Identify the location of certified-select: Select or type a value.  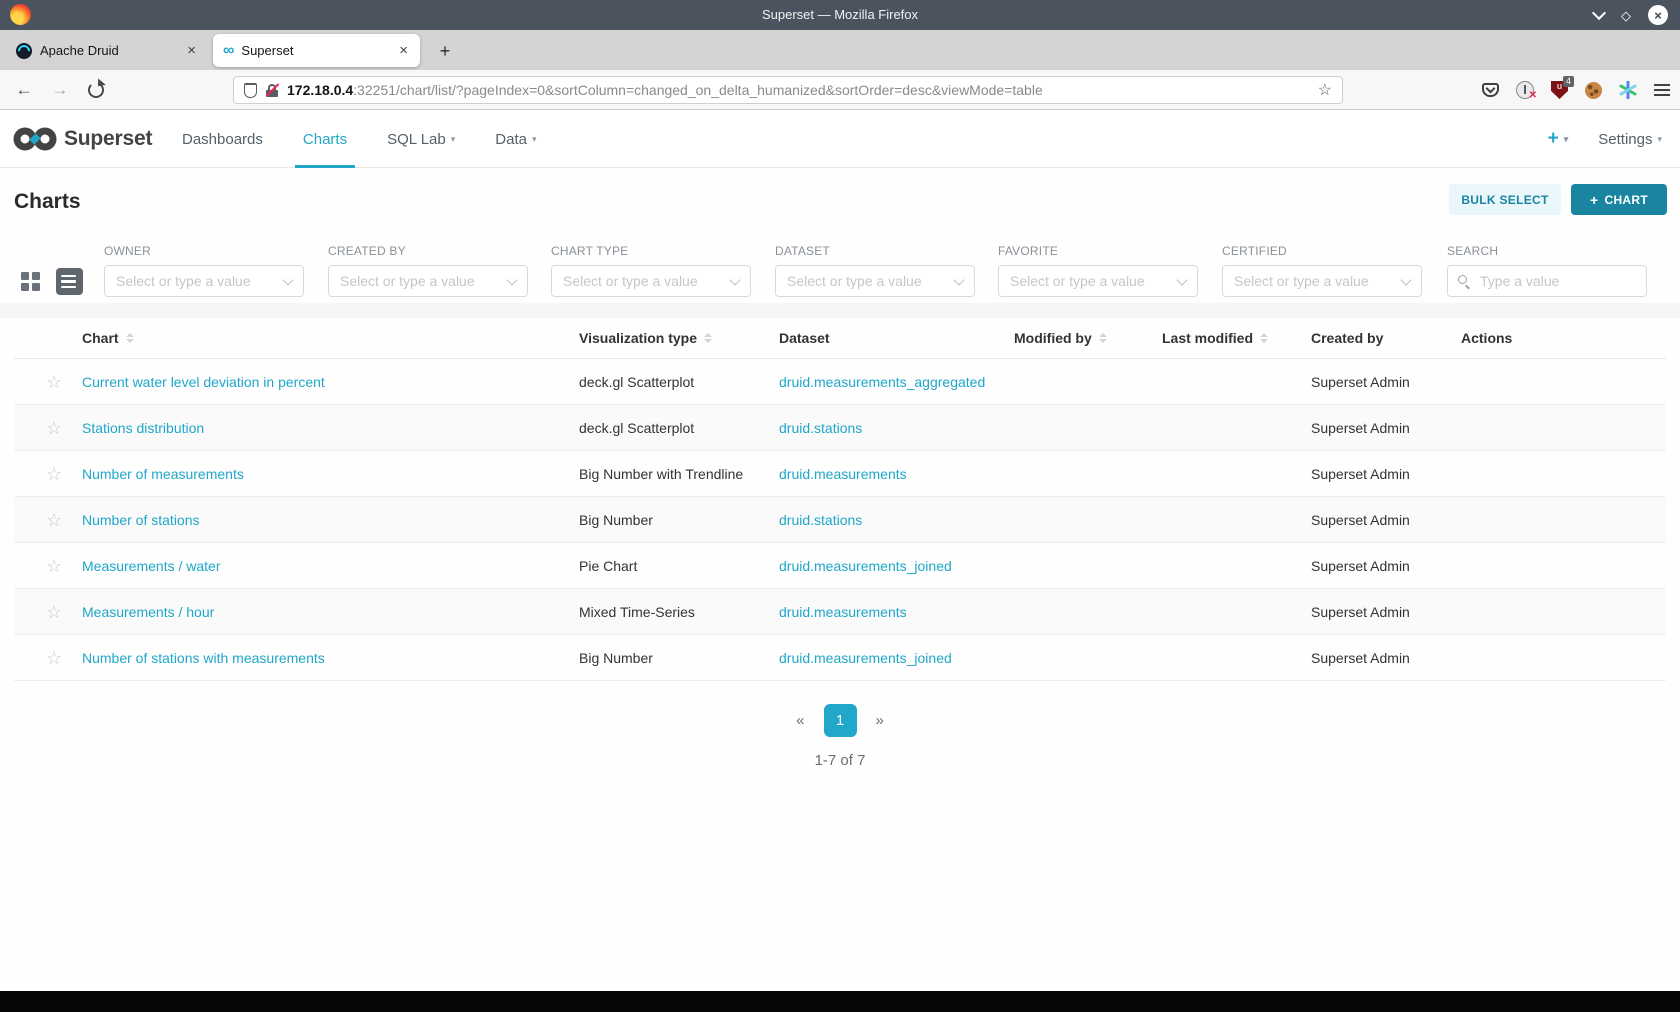
(1322, 281).